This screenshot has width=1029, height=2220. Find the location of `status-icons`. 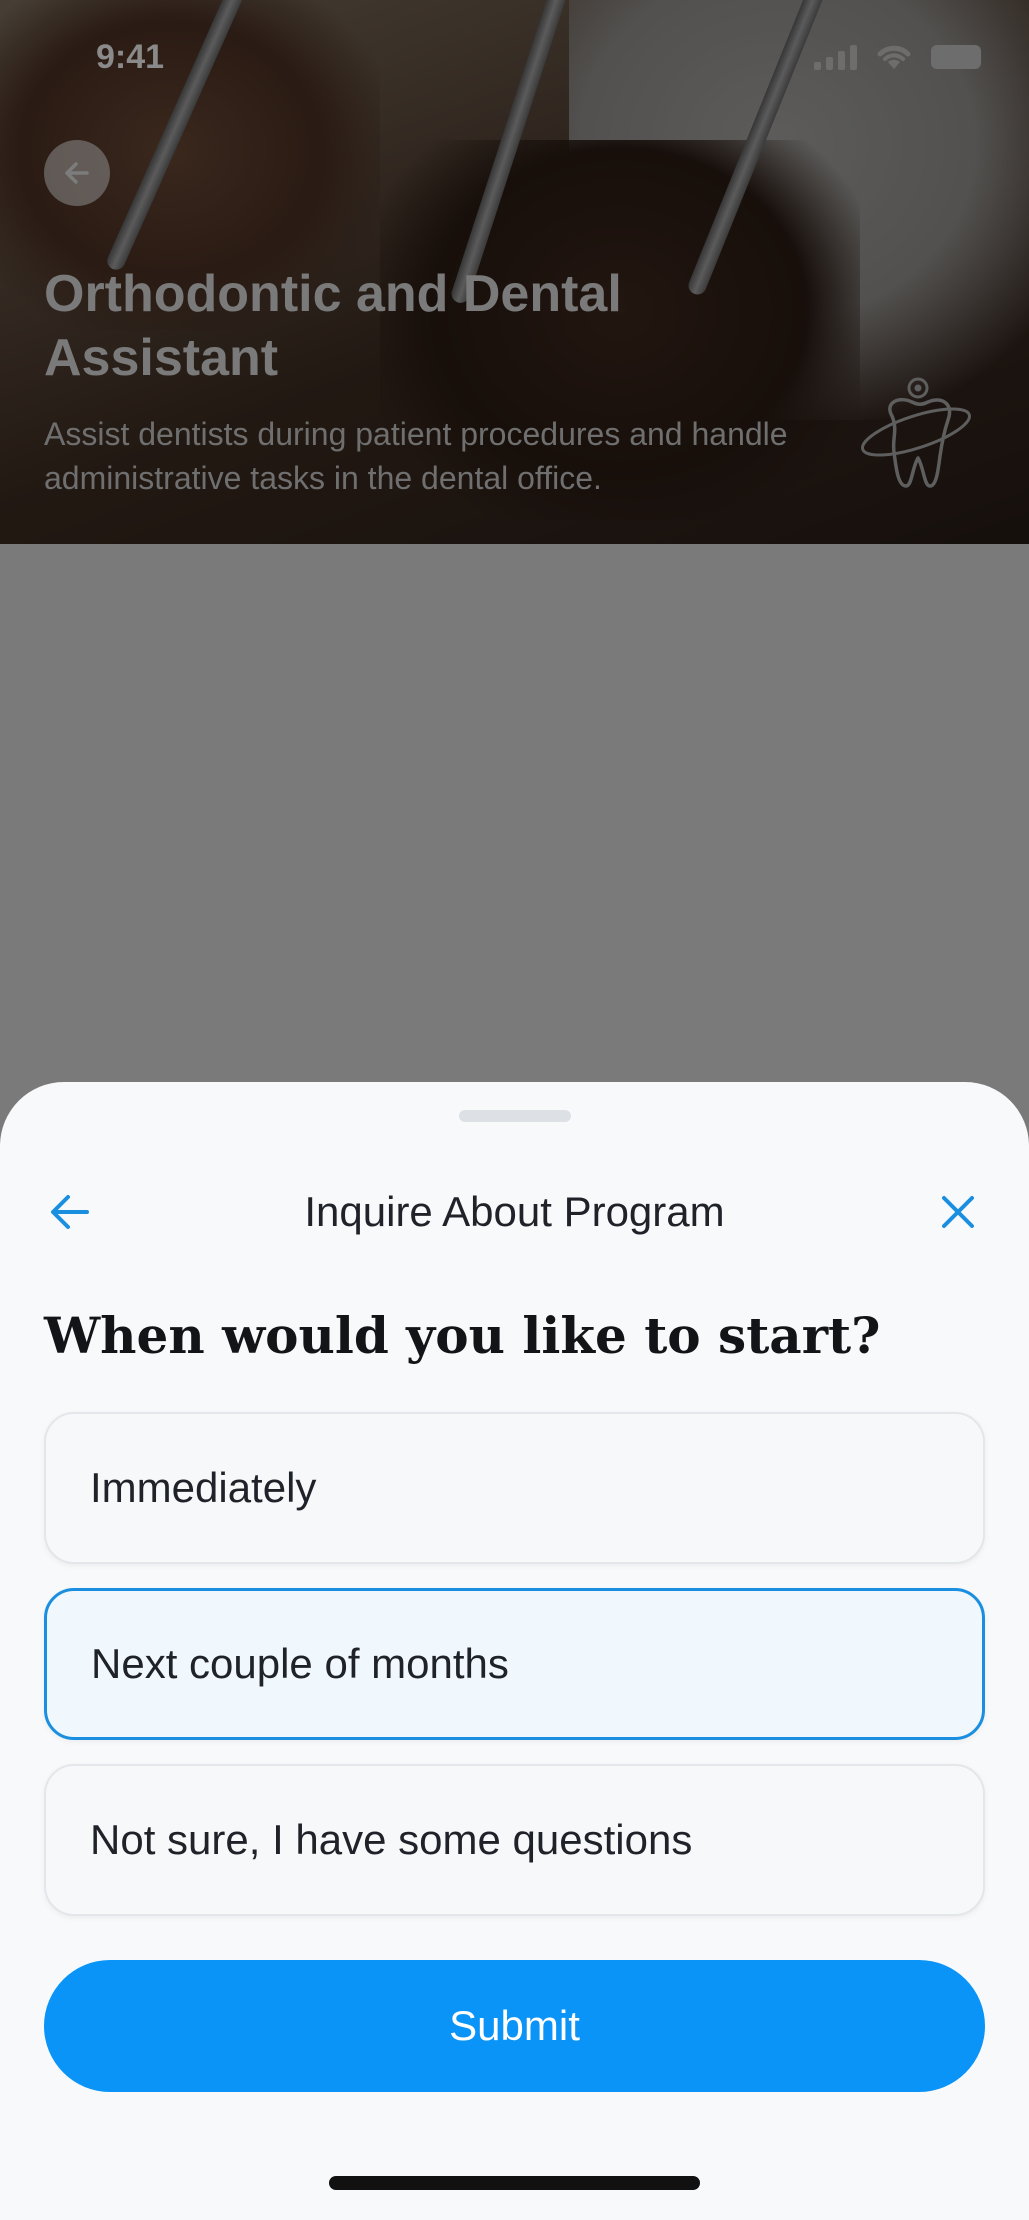

status-icons is located at coordinates (897, 57).